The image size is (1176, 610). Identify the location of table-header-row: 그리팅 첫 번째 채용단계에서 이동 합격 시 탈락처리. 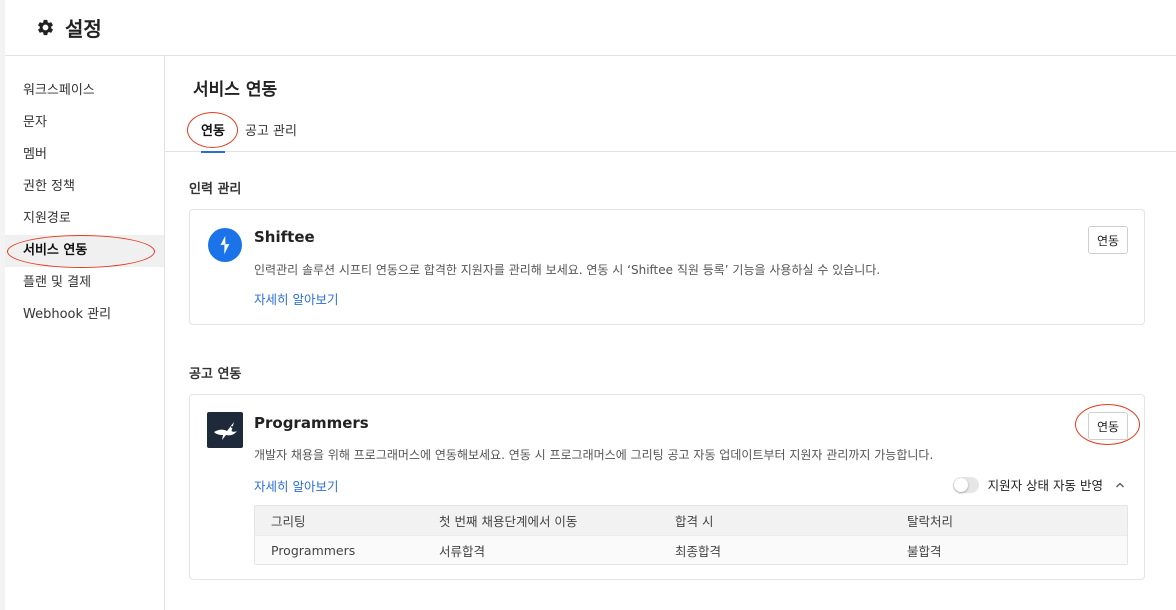
(691, 520).